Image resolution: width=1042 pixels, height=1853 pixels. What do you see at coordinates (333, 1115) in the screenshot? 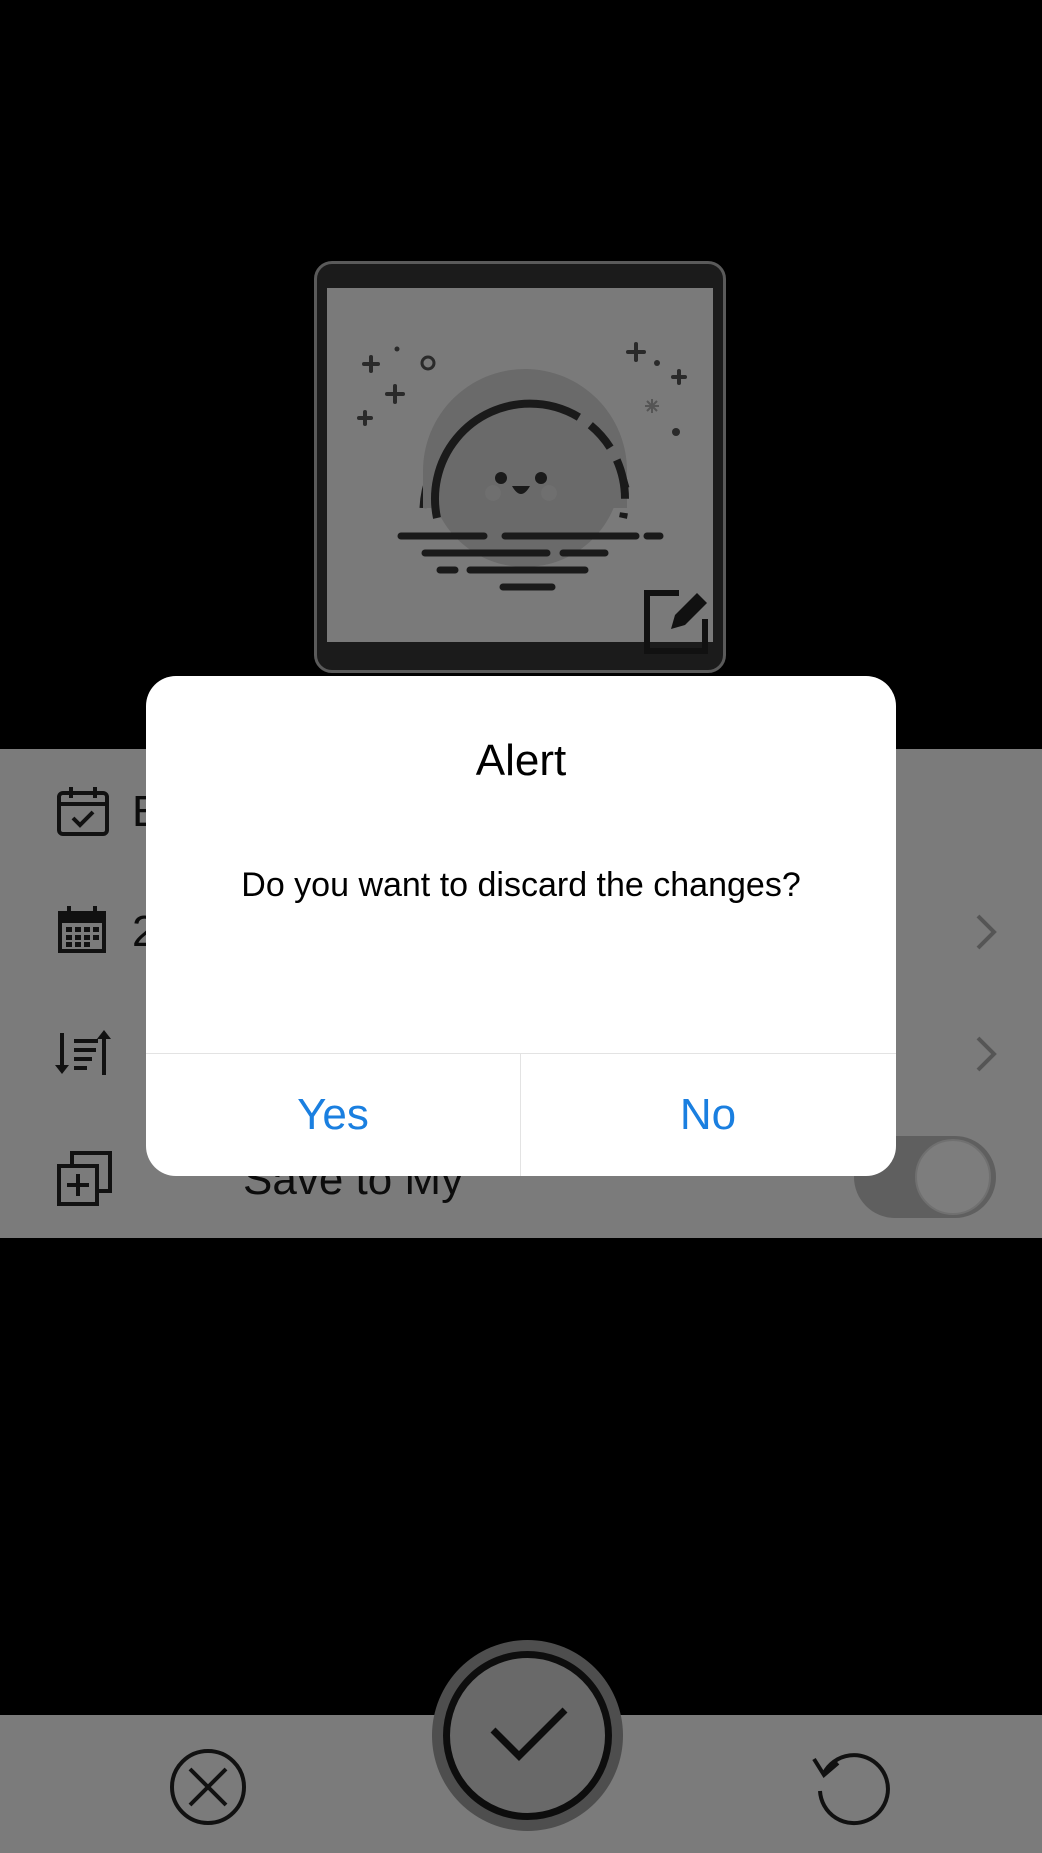
I see `yes-button: Yes` at bounding box center [333, 1115].